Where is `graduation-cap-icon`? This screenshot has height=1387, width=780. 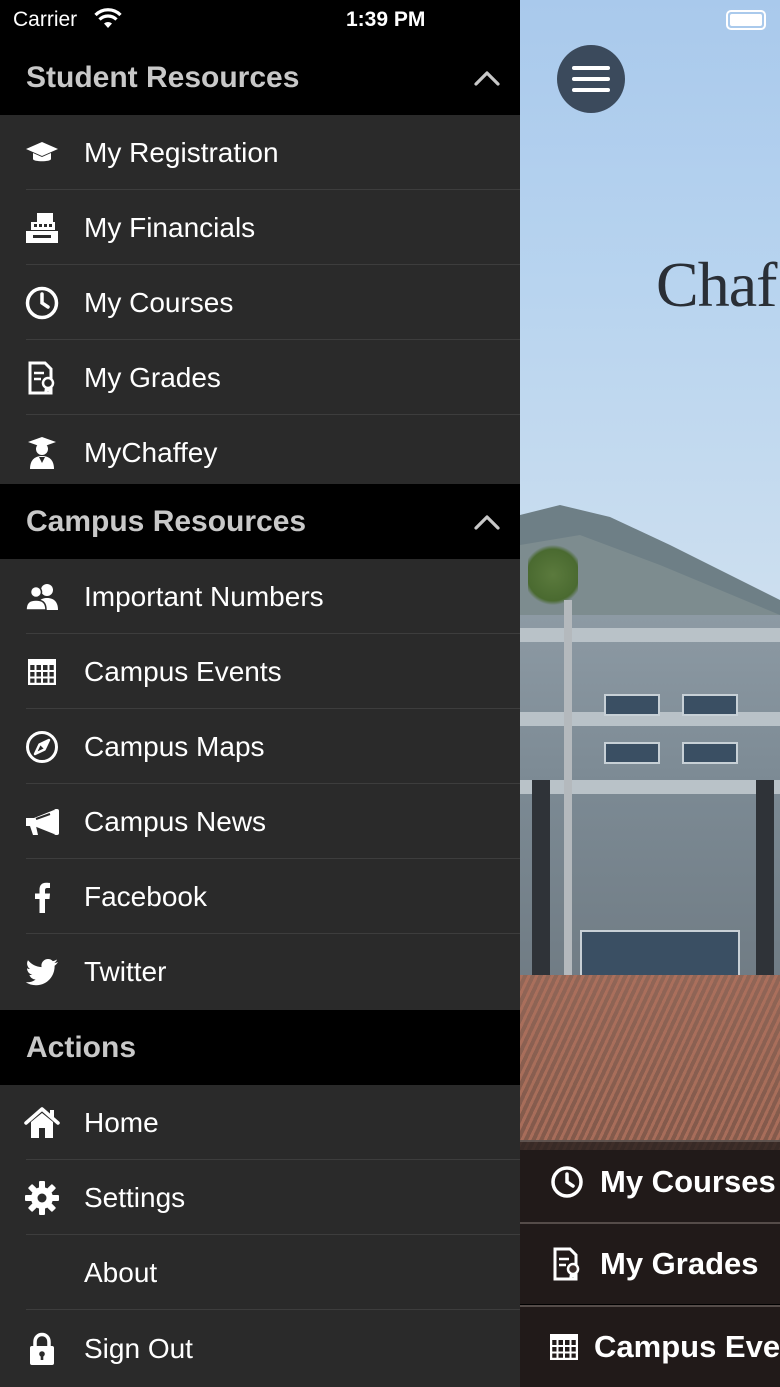 graduation-cap-icon is located at coordinates (42, 153).